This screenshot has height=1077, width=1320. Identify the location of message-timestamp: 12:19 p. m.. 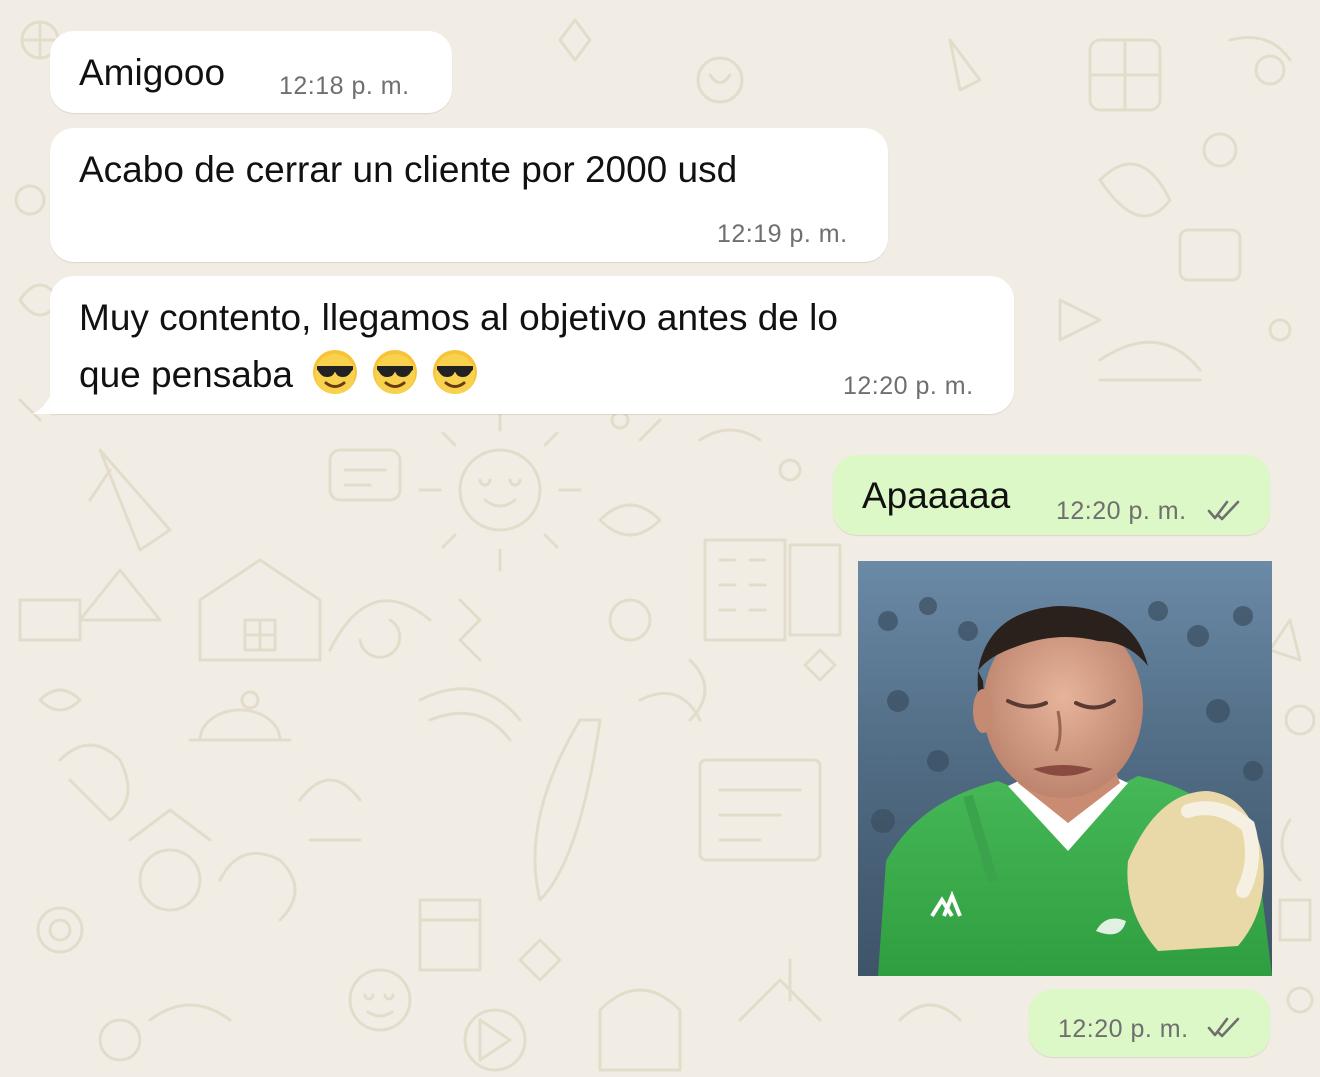
(782, 234).